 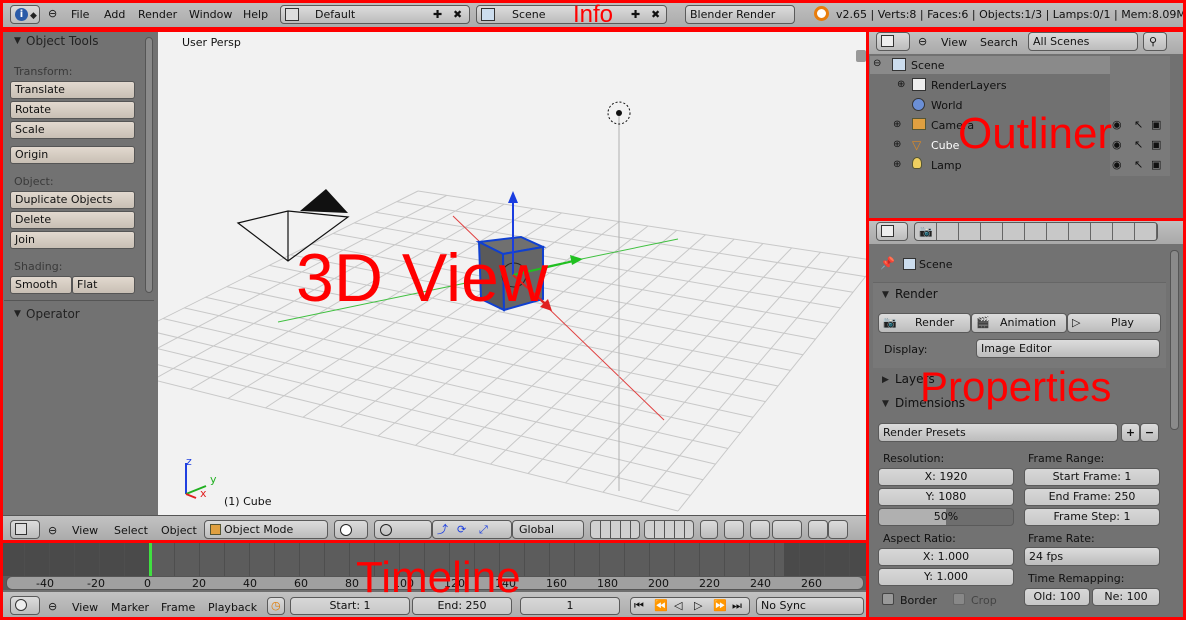 What do you see at coordinates (998, 432) in the screenshot?
I see `render-presets-select: Render Presets` at bounding box center [998, 432].